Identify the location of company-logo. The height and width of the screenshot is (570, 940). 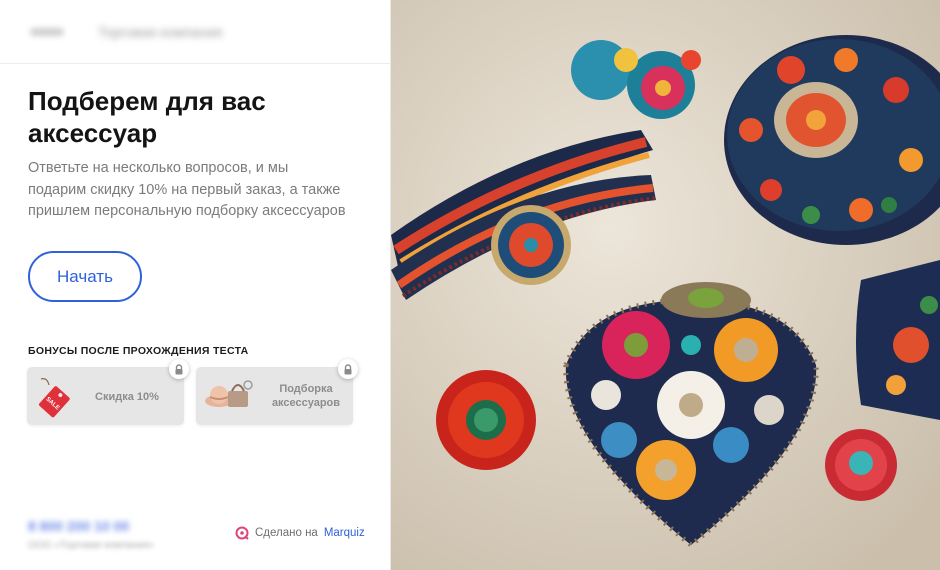
(47, 31).